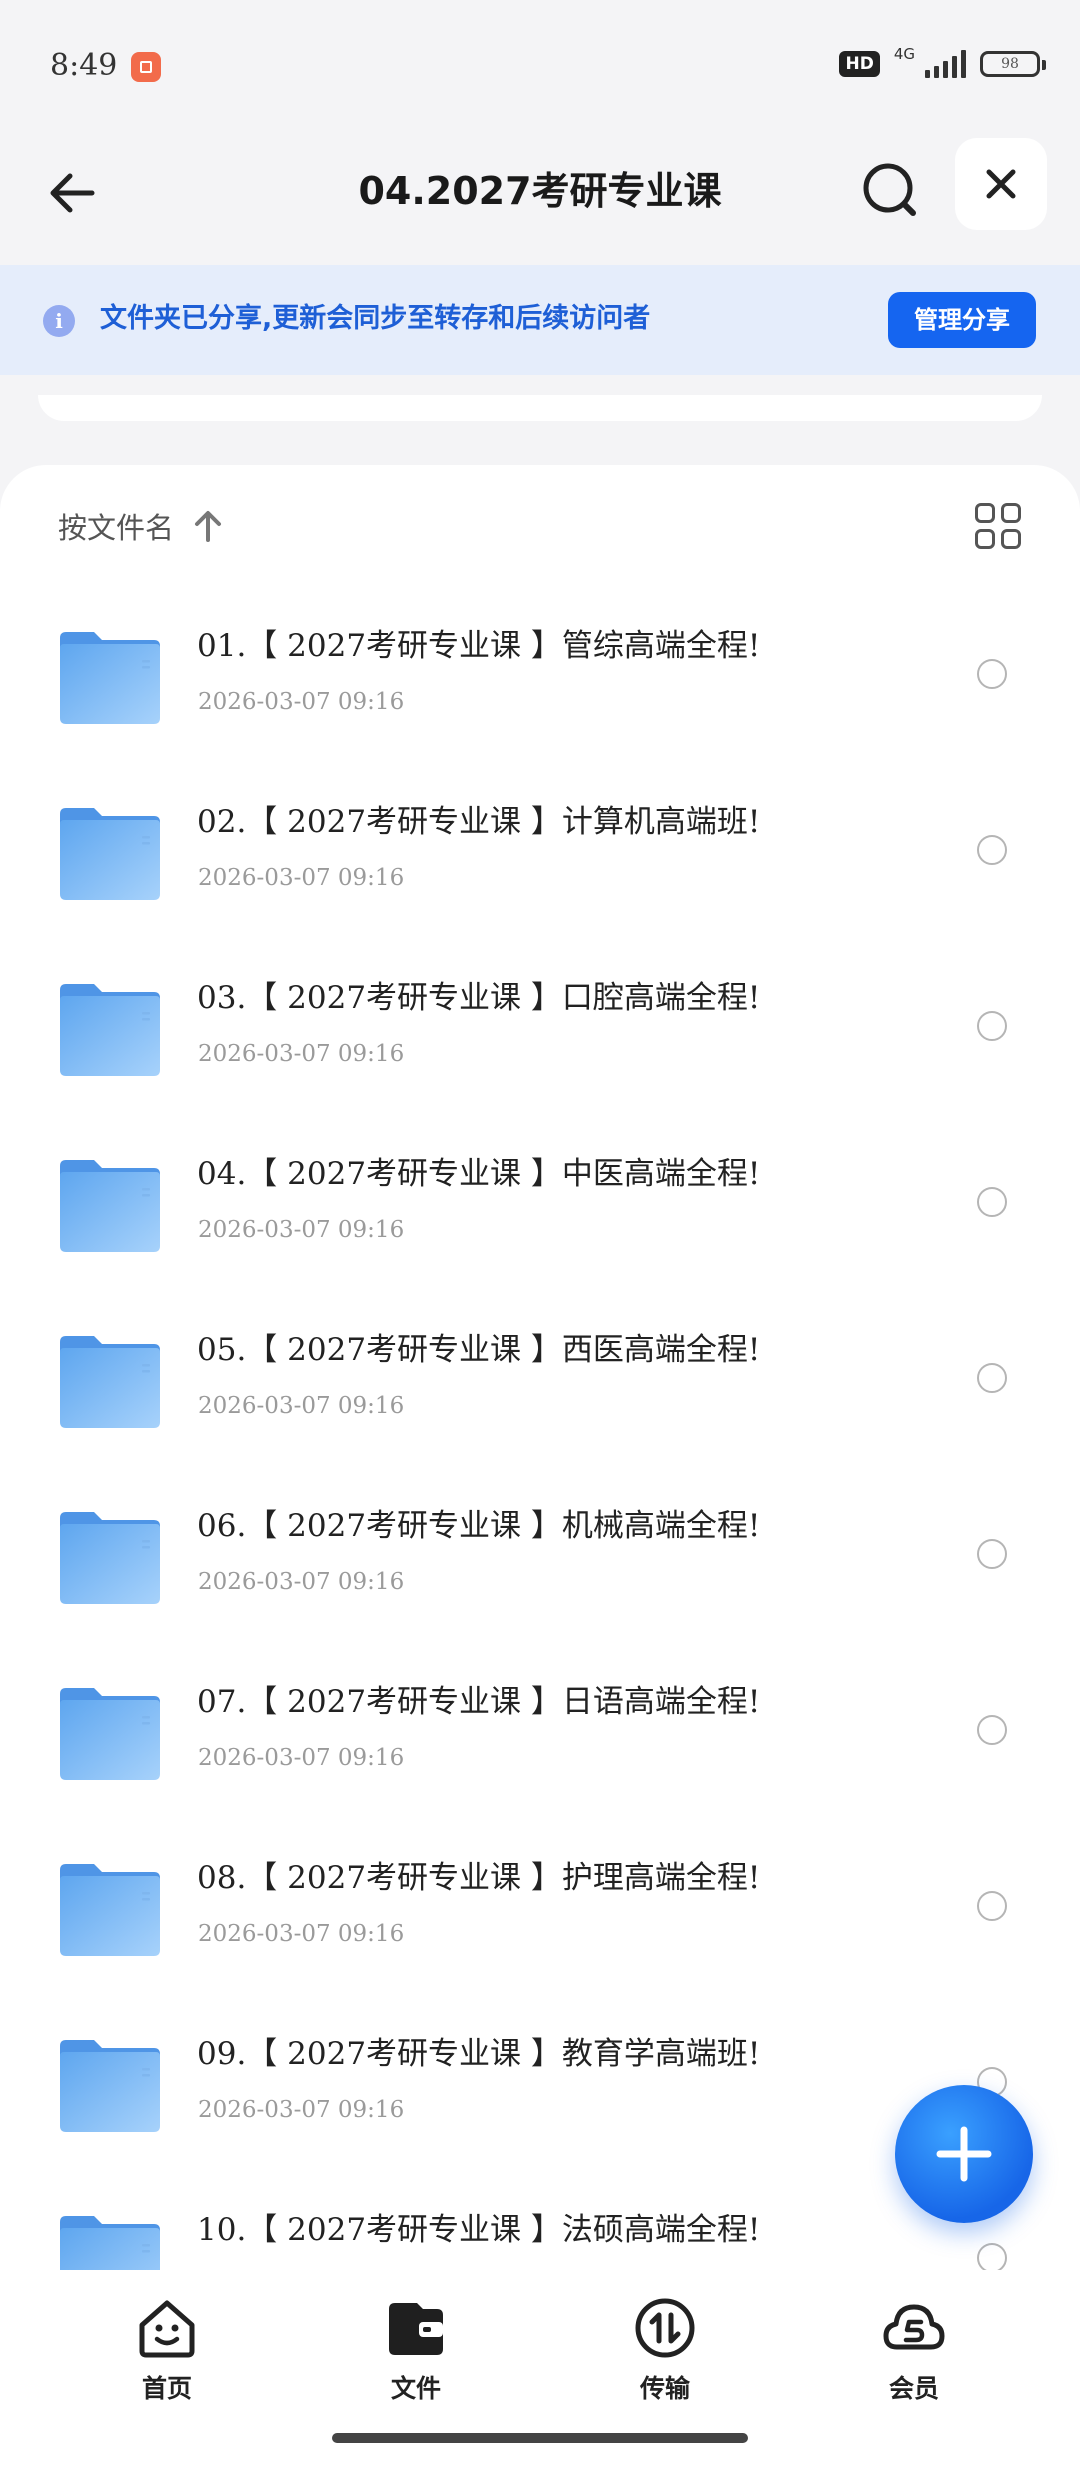  Describe the element at coordinates (479, 1174) in the screenshot. I see `file-name: 04.【 2027考研专业课 】中医高端全程!` at that location.